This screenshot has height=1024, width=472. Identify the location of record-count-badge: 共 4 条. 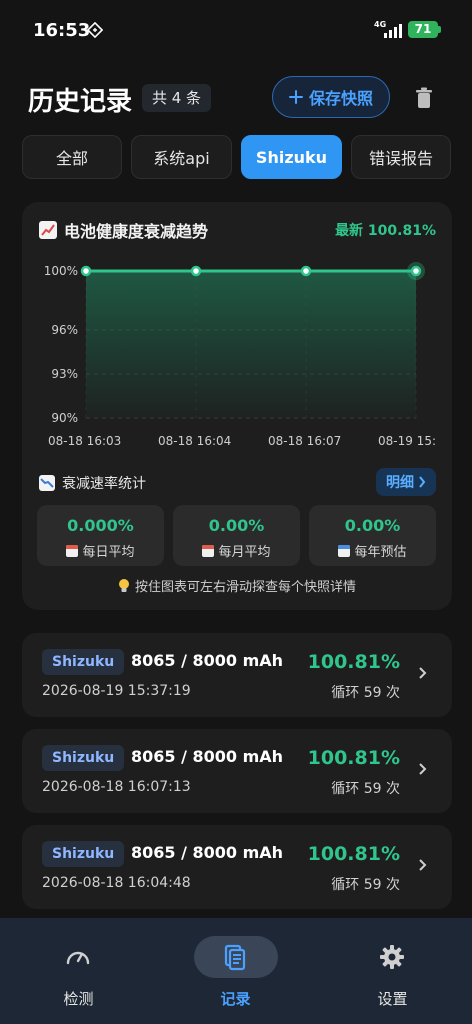
(176, 98).